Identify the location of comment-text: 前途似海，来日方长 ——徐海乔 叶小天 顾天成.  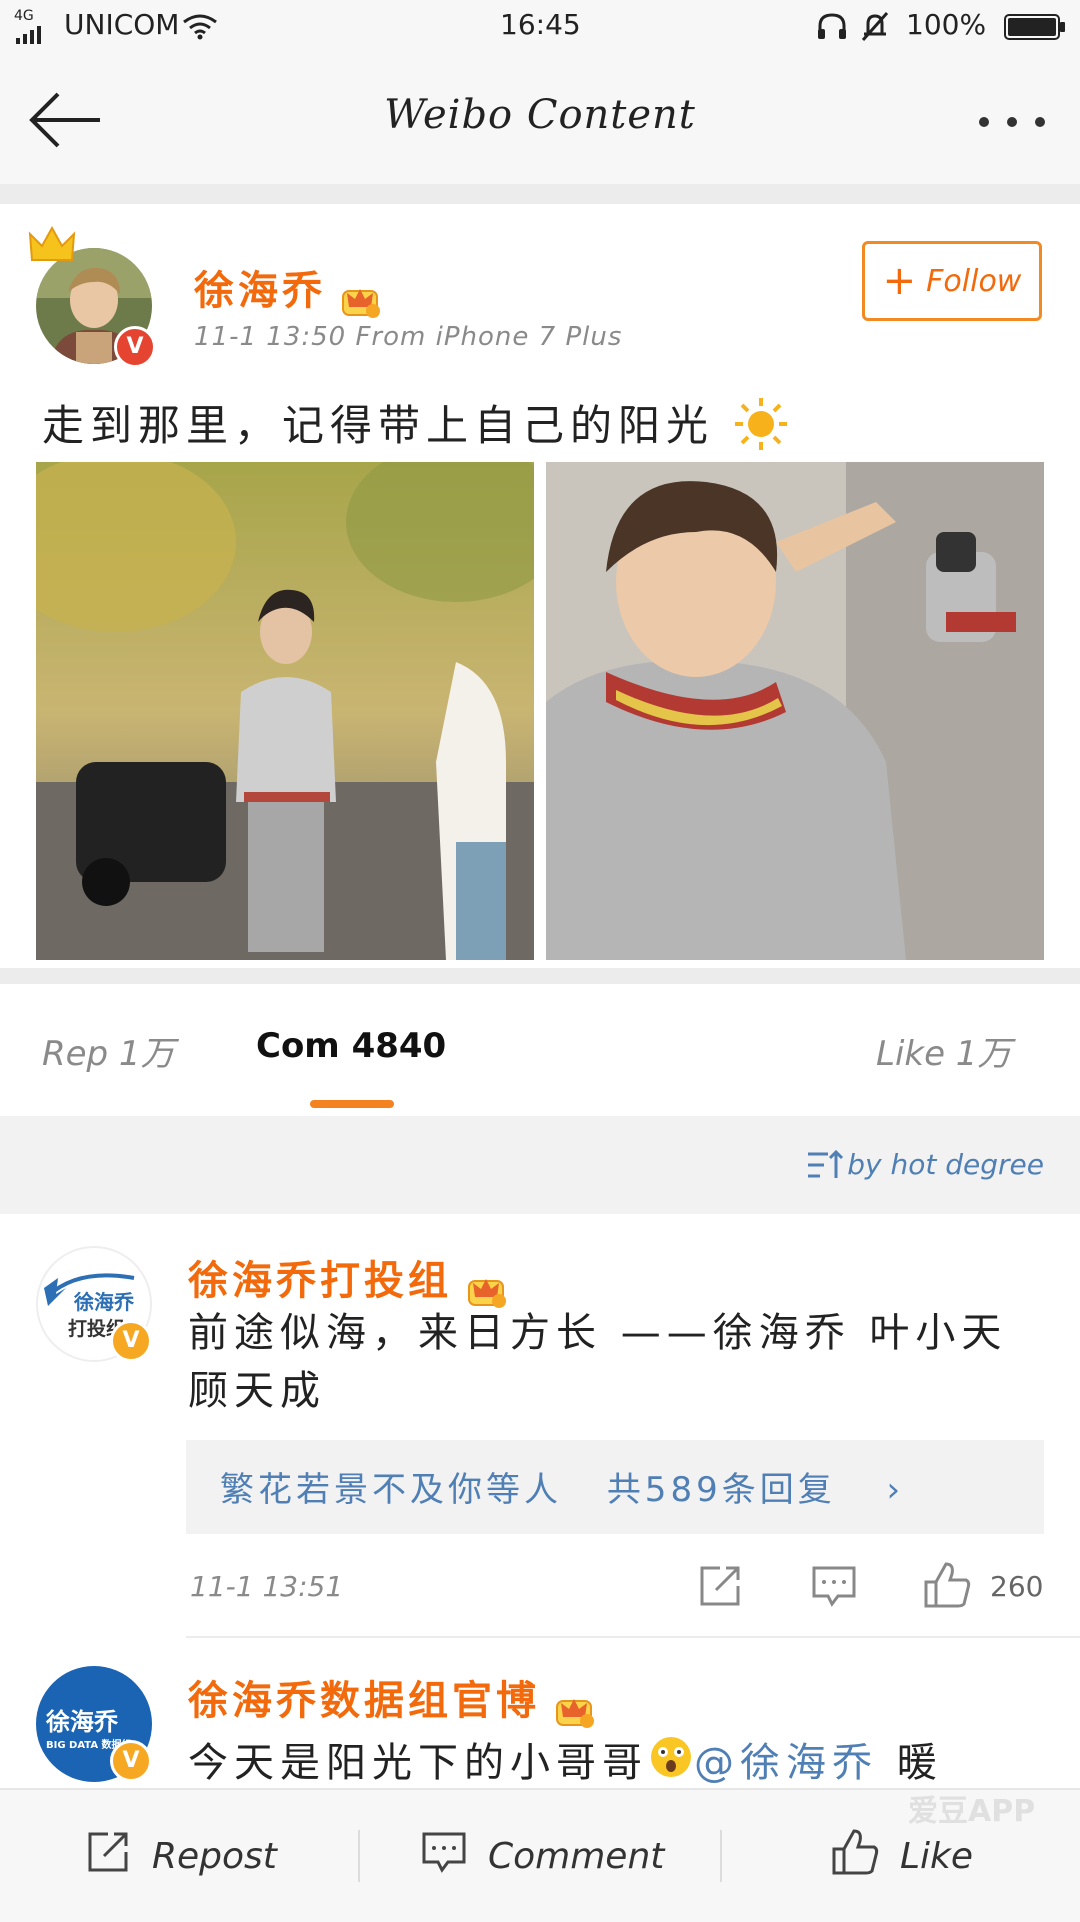
(598, 1362).